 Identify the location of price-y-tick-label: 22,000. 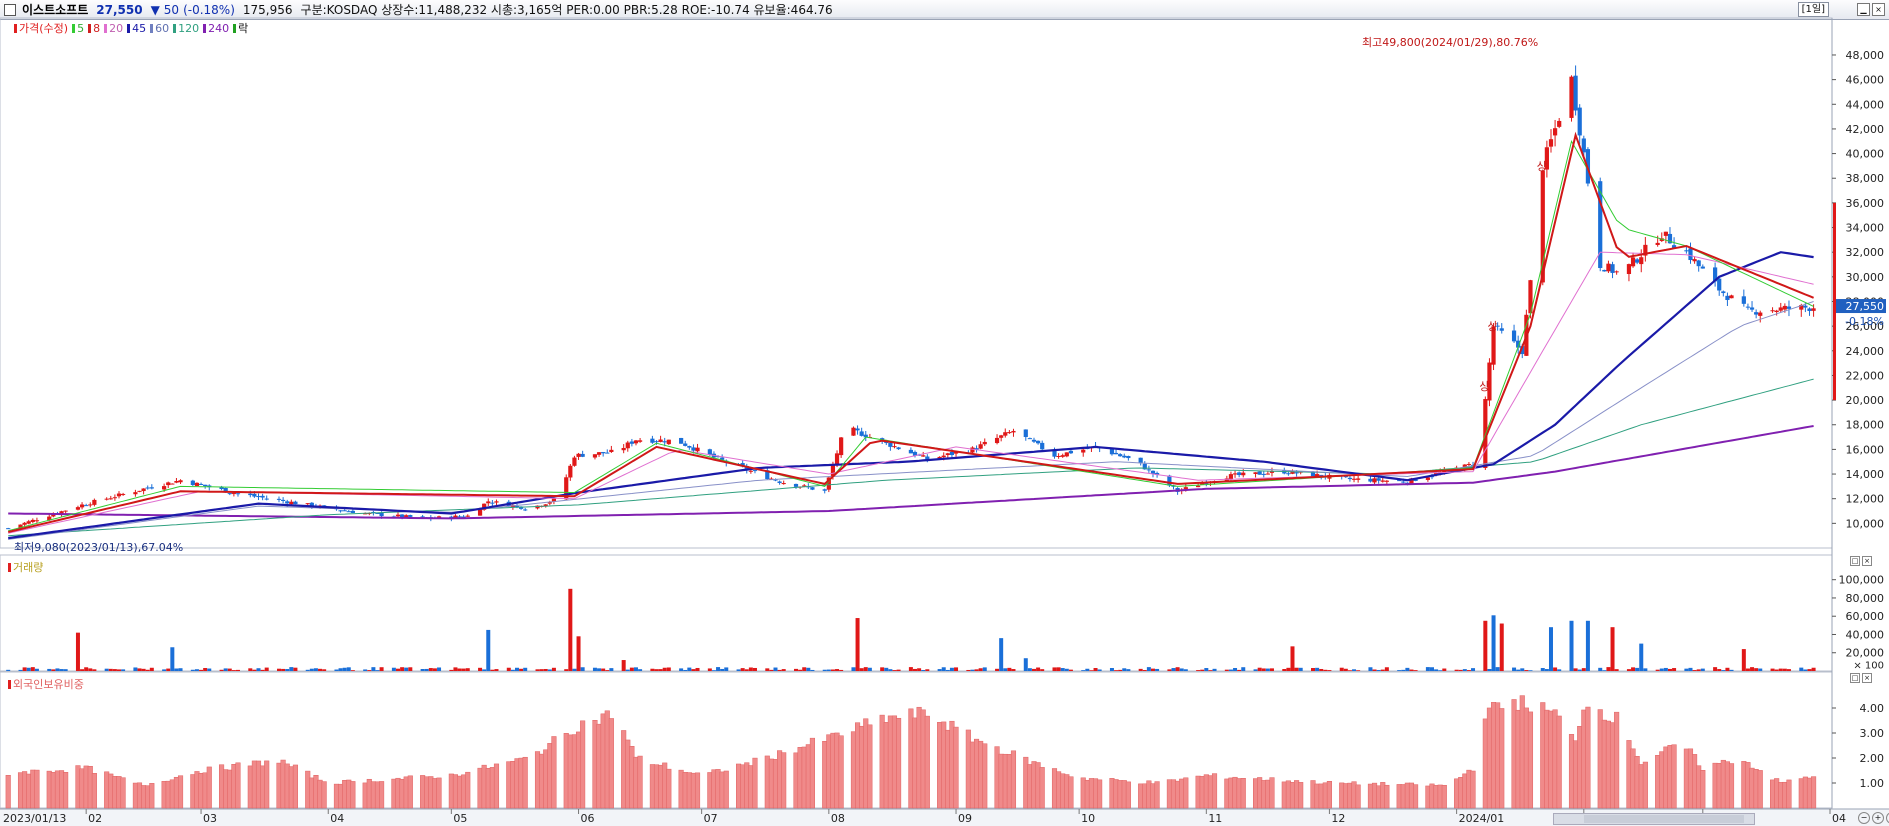
(1865, 375).